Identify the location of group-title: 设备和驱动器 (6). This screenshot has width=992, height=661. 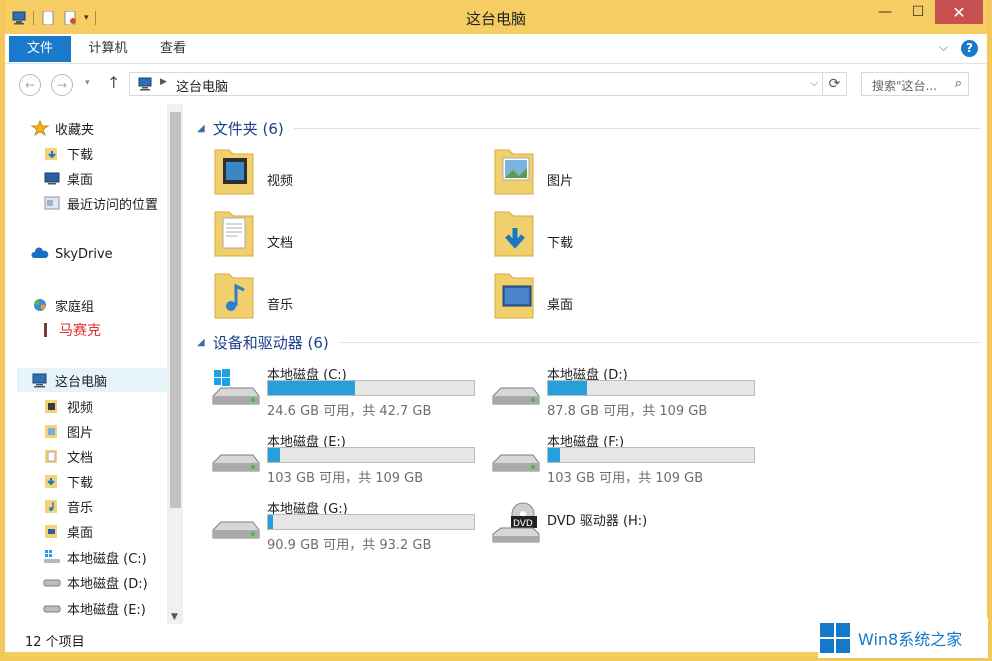
(270, 343).